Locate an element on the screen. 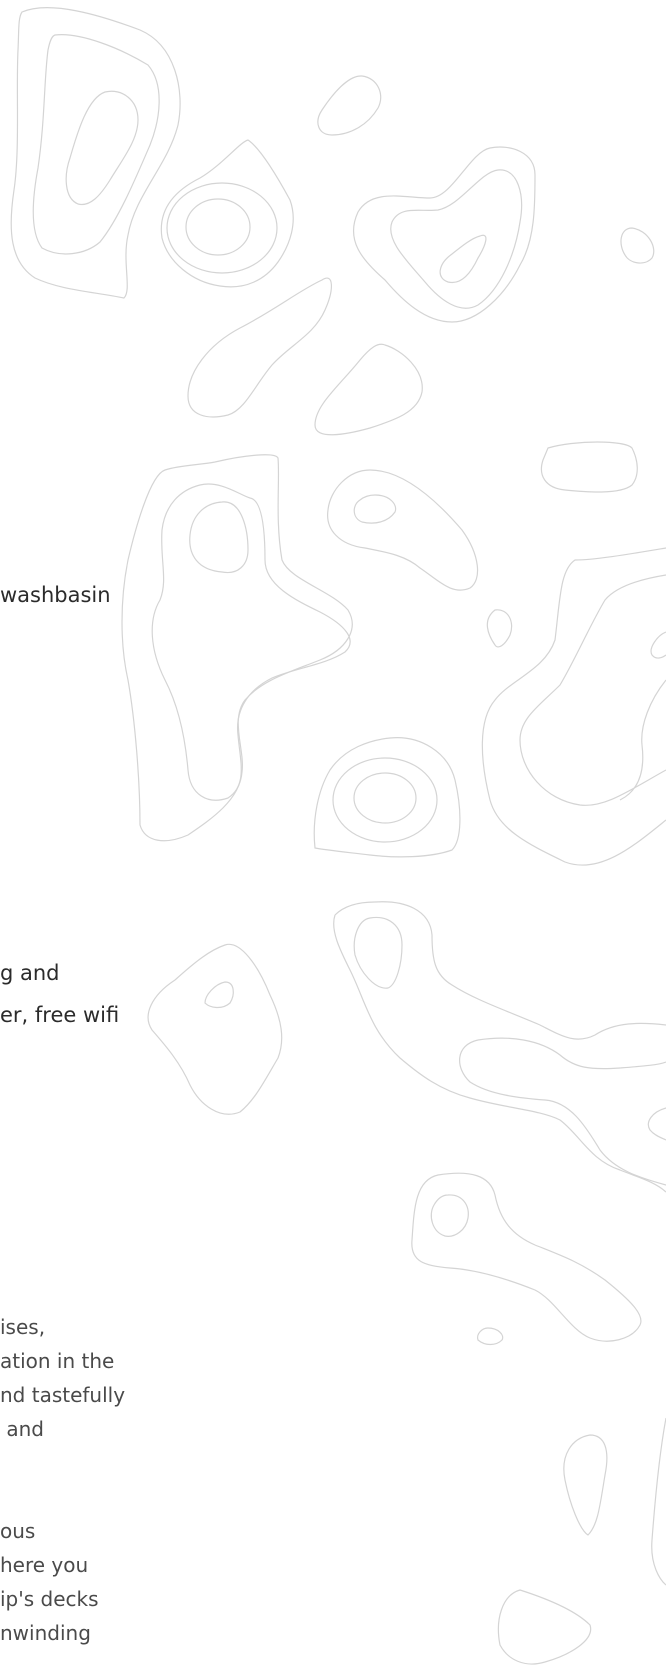 Image resolution: width=666 pixels, height=1668 pixels. amenity-text-line: g and is located at coordinates (30, 973).